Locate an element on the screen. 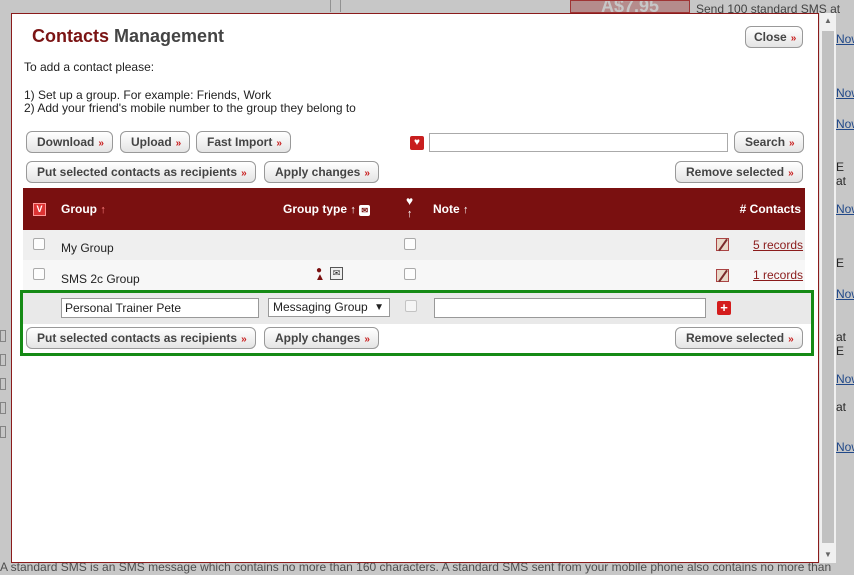  column-header-note: Note ↑ is located at coordinates (451, 209).